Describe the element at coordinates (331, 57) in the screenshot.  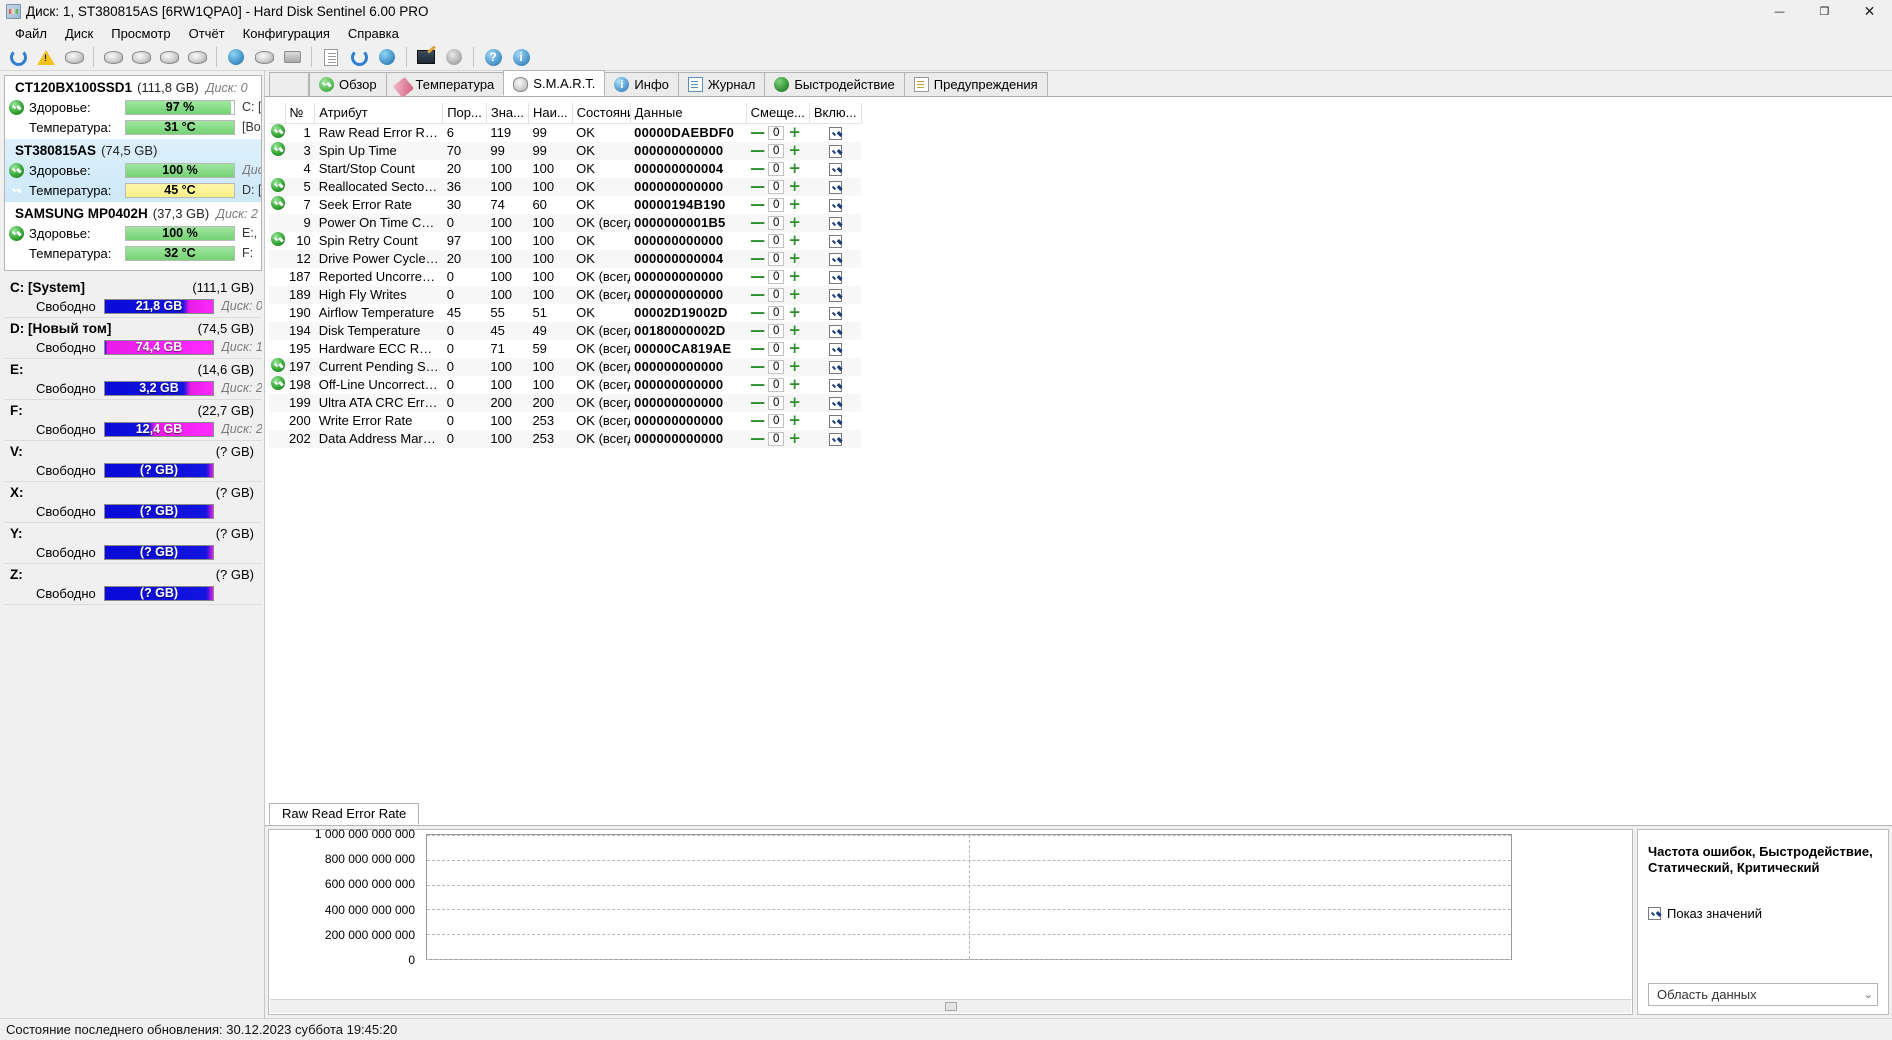
I see `report-button` at that location.